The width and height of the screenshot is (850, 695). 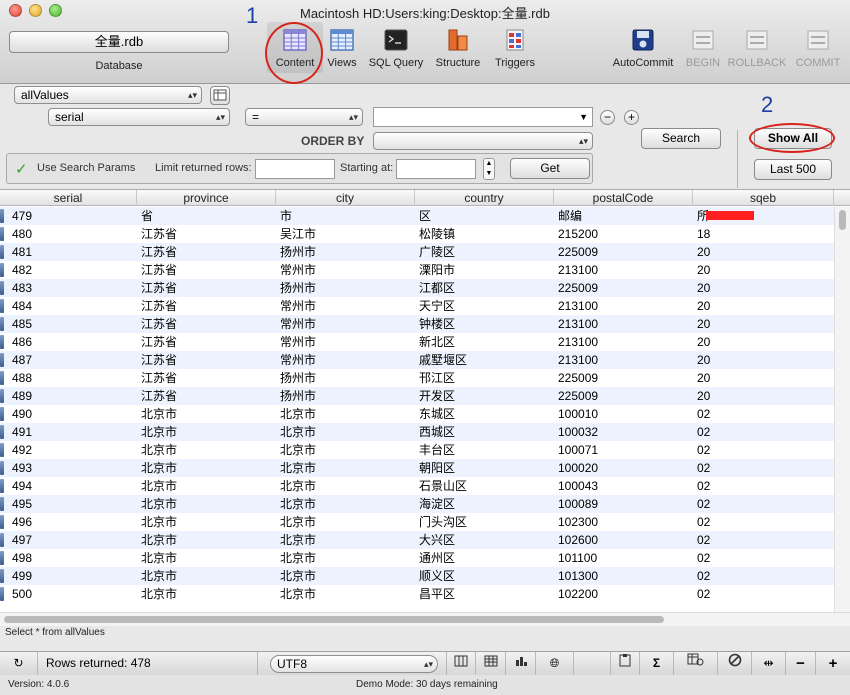 I want to click on table-row: 493 北京市 北京市 朝阳区 100020 02, so click(x=417, y=468).